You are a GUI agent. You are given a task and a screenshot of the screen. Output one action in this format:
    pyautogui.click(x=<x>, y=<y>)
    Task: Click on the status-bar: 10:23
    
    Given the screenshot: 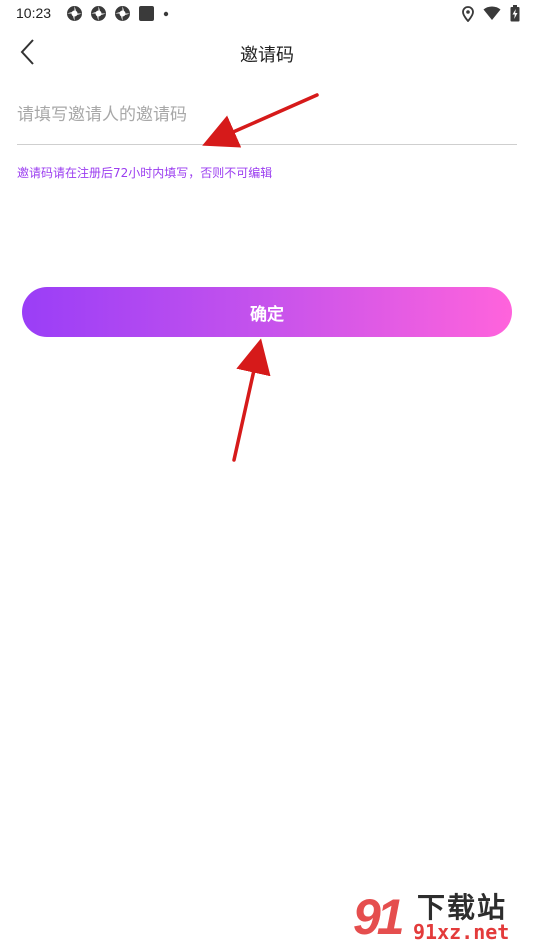 What is the action you would take?
    pyautogui.click(x=267, y=14)
    